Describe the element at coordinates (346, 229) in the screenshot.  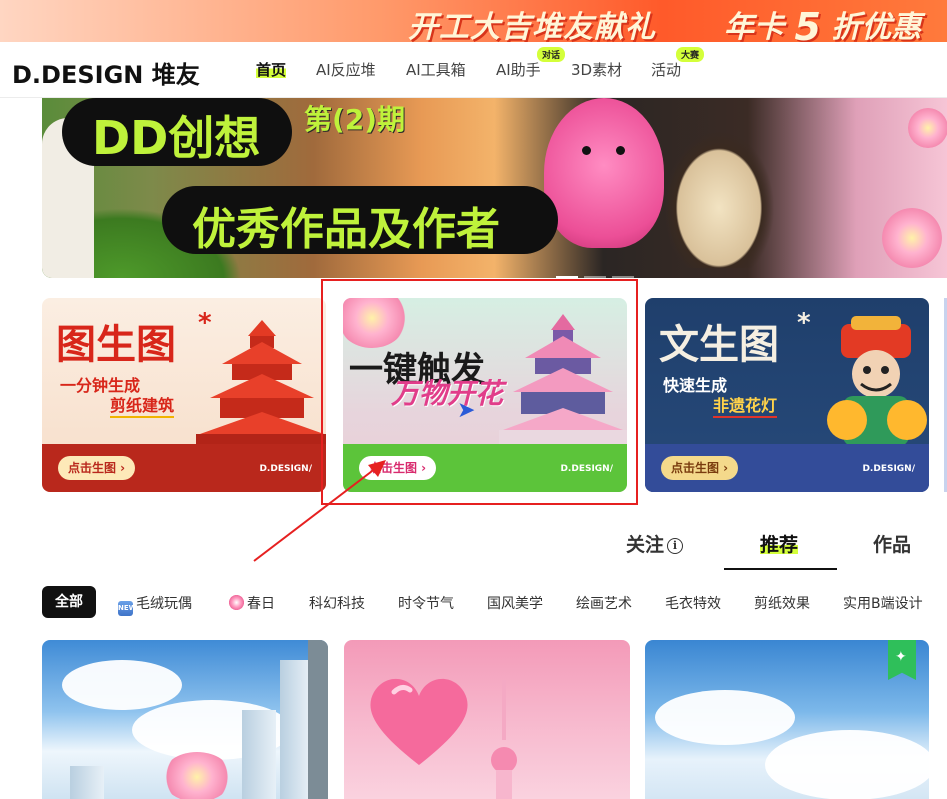
I see `hero-subtitle: 优秀作品及作者` at that location.